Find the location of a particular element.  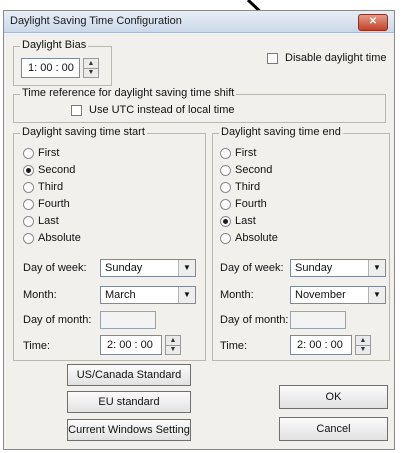

start-radio-second is located at coordinates (28, 170).